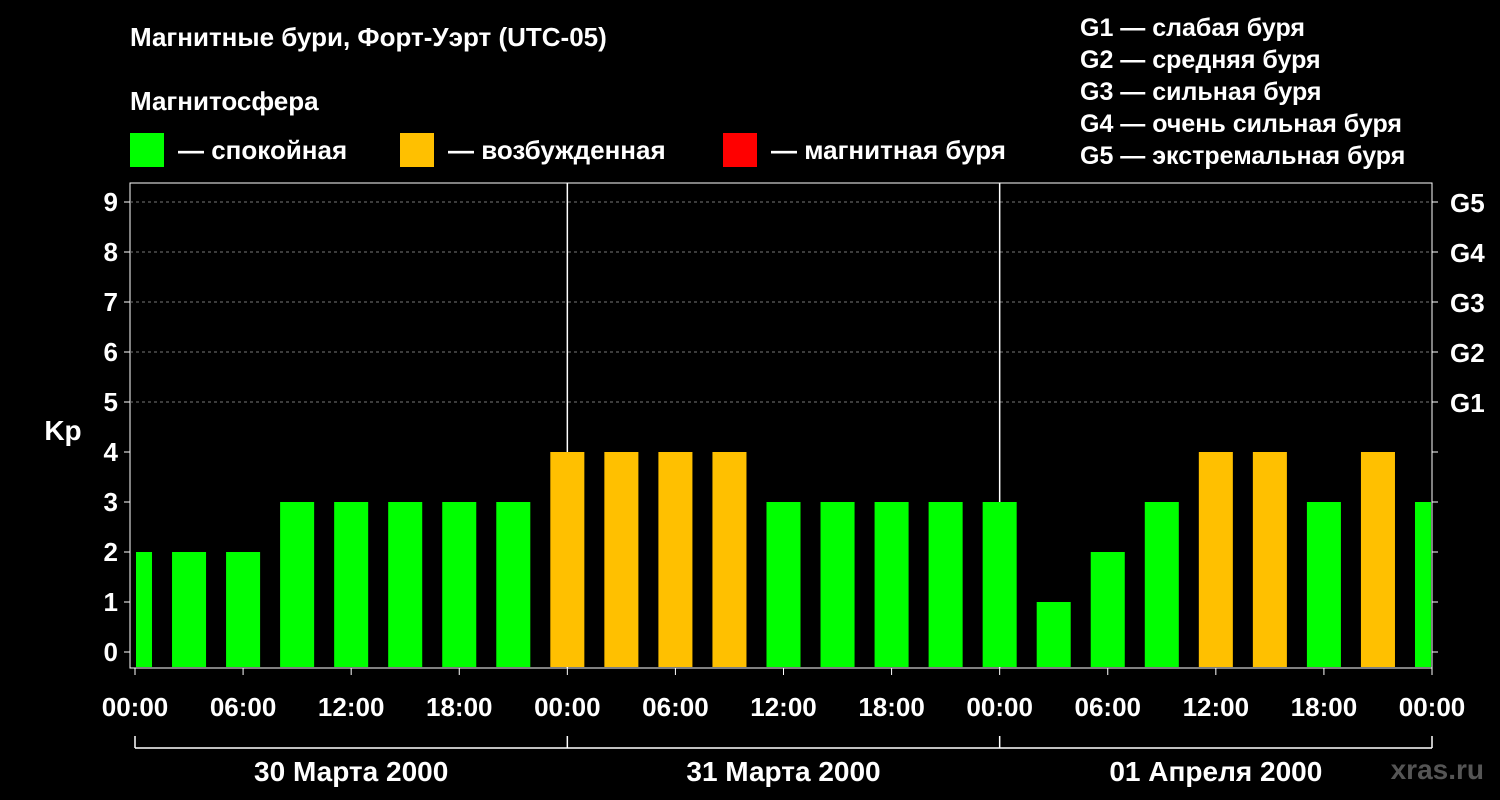 This screenshot has width=1500, height=800. What do you see at coordinates (62, 430) in the screenshot?
I see `y-axis-label: Kp` at bounding box center [62, 430].